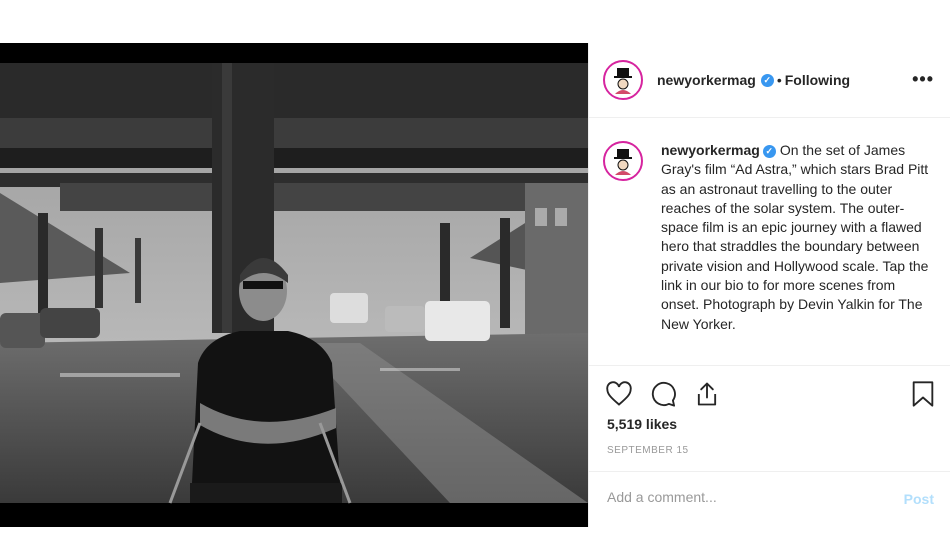 Image resolution: width=950 pixels, height=548 pixels. What do you see at coordinates (710, 150) in the screenshot?
I see `caption-username: newyorkermag` at bounding box center [710, 150].